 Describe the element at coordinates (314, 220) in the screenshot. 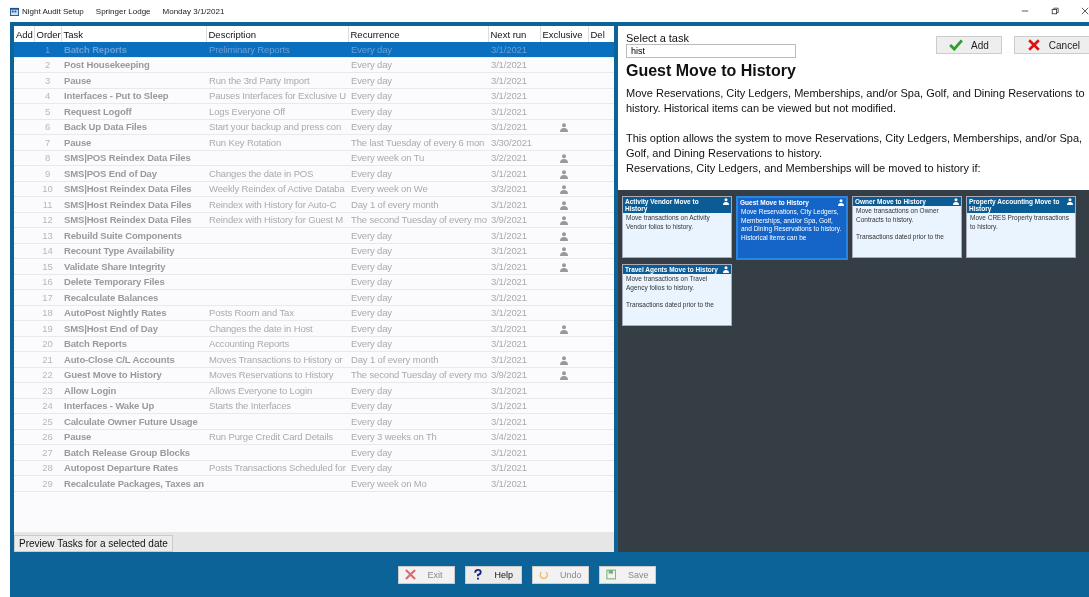

I see `table-row: 12 SMS|Host Reindex Data Files Reindex with History for Guest M The second Tuesday of every mo 3/9/2021` at that location.